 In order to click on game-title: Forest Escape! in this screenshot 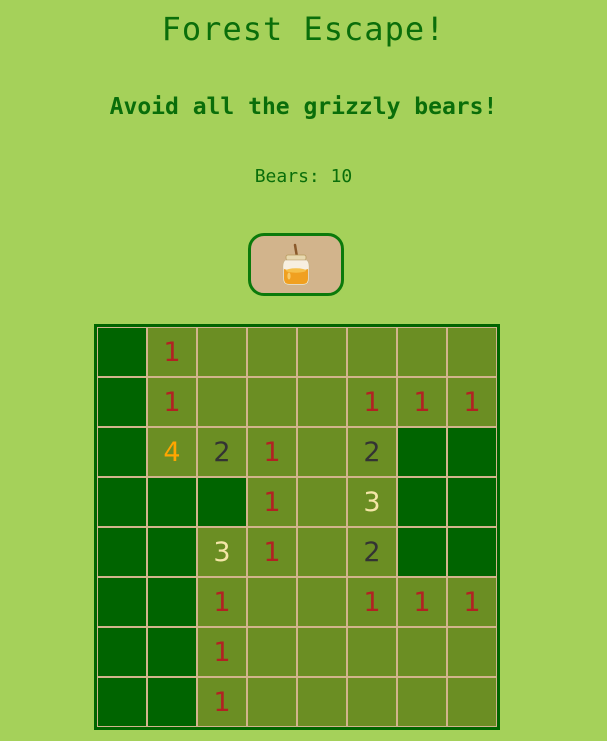, I will do `click(303, 29)`.